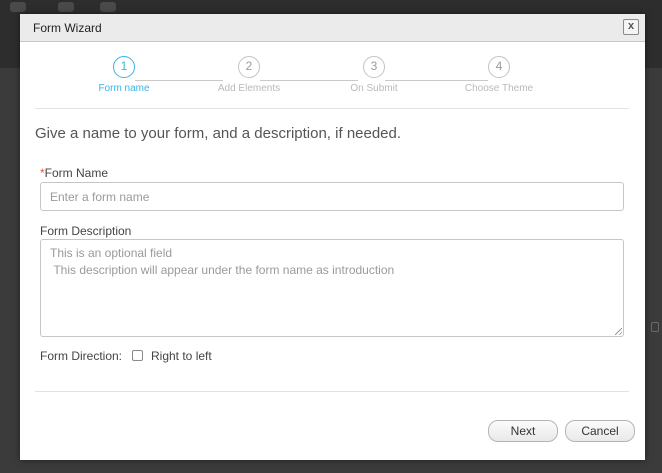 This screenshot has height=473, width=662. I want to click on form-name-label: *Form Name, so click(74, 173).